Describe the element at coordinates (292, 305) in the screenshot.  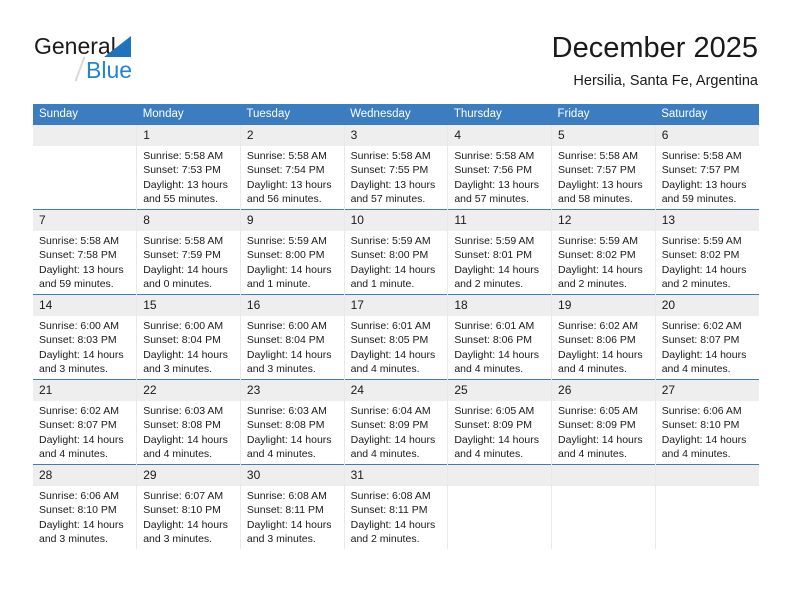
I see `day-number: 16` at that location.